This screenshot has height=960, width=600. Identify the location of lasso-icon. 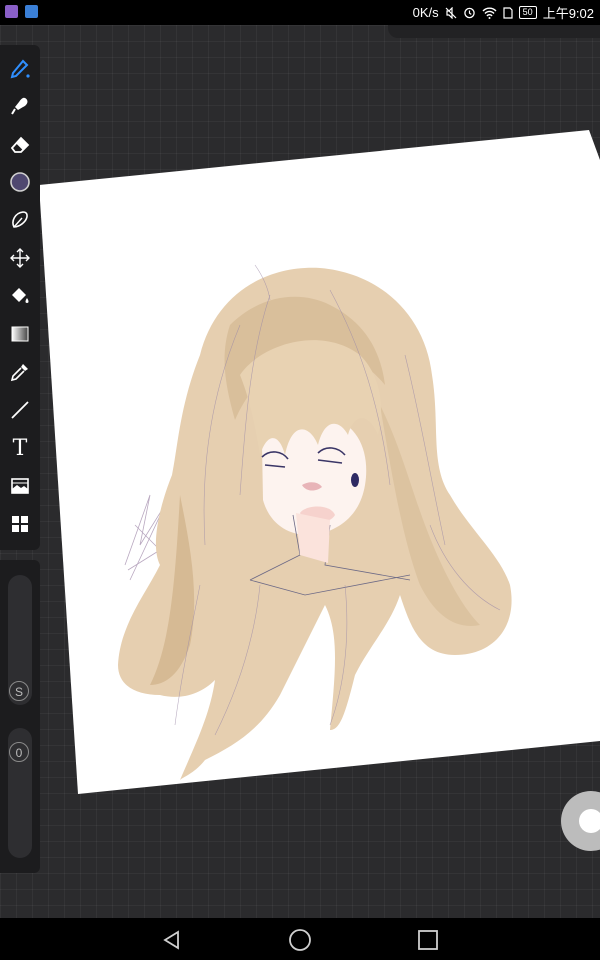
(20, 219).